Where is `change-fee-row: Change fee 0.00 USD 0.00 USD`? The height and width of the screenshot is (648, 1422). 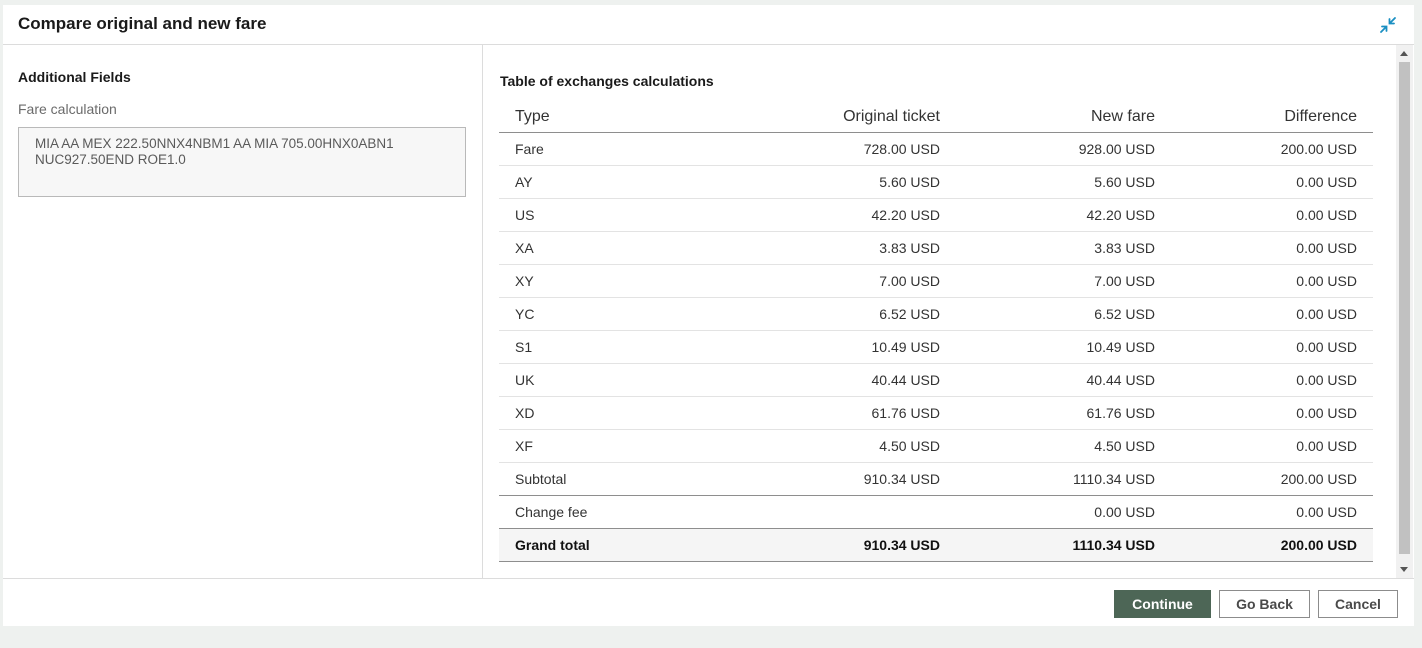 change-fee-row: Change fee 0.00 USD 0.00 USD is located at coordinates (936, 512).